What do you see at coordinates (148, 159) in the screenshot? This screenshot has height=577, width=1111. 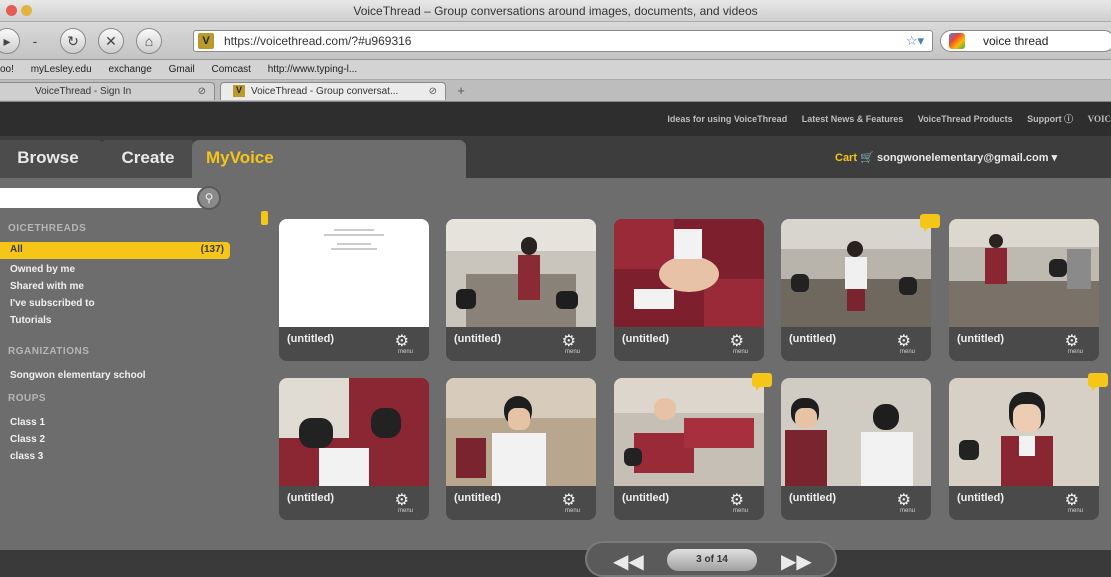 I see `tab-create: Create` at bounding box center [148, 159].